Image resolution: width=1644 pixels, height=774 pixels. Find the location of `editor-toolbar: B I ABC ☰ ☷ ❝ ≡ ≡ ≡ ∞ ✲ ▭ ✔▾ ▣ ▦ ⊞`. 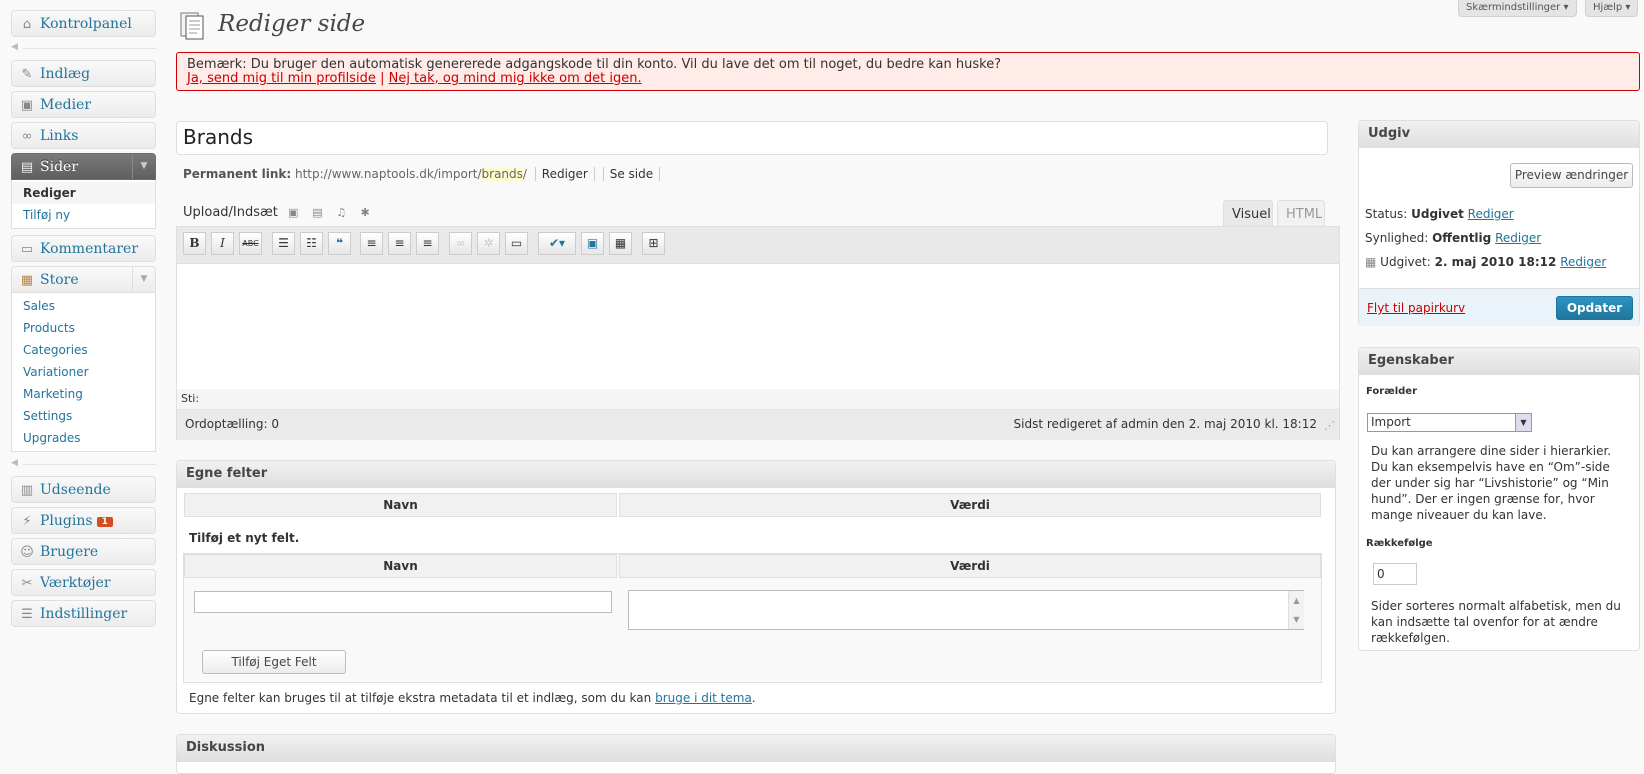

editor-toolbar: B I ABC ☰ ☷ ❝ ≡ ≡ ≡ ∞ ✲ ▭ ✔▾ ▣ ▦ ⊞ is located at coordinates (758, 245).